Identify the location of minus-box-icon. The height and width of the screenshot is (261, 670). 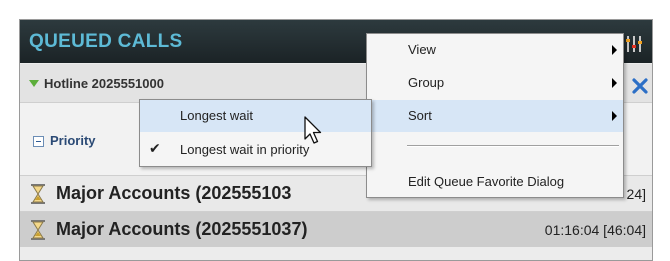
(38, 141).